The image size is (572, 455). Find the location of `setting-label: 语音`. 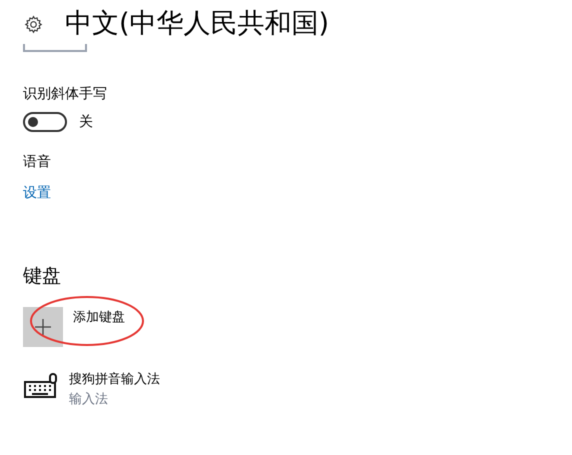

setting-label: 语音 is located at coordinates (37, 162).